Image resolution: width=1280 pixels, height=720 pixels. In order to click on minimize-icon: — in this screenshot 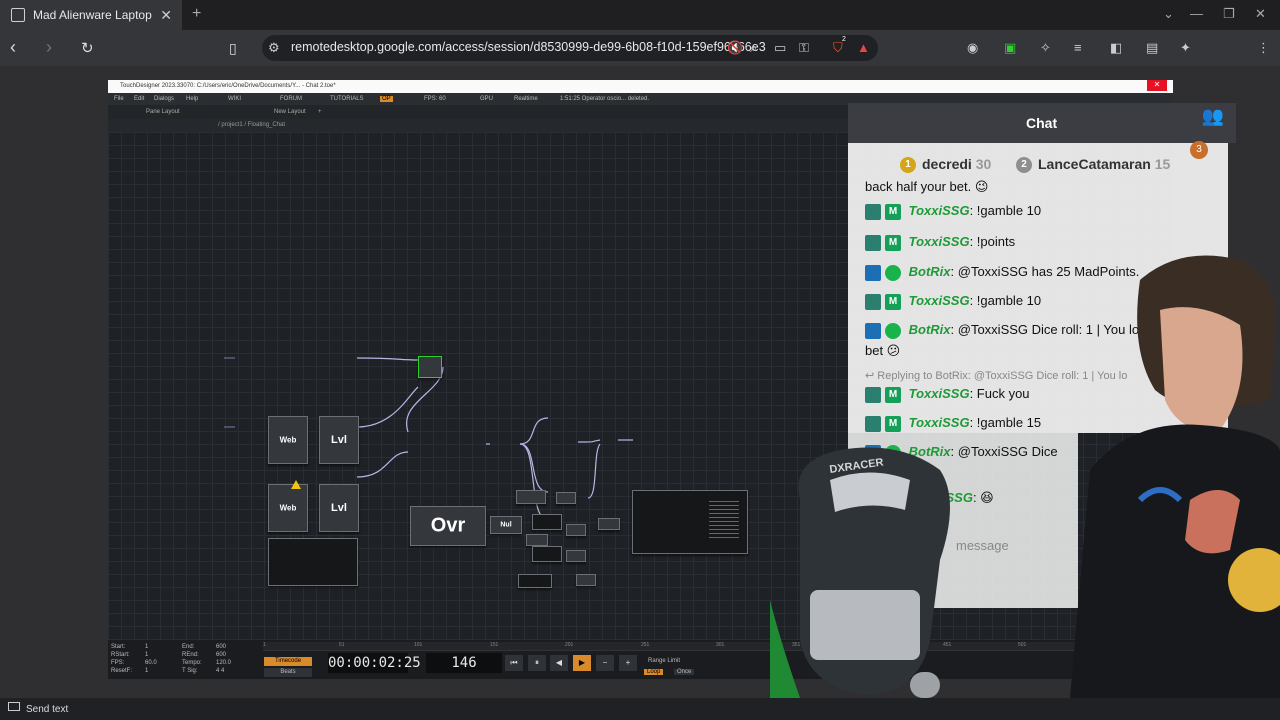, I will do `click(1196, 13)`.